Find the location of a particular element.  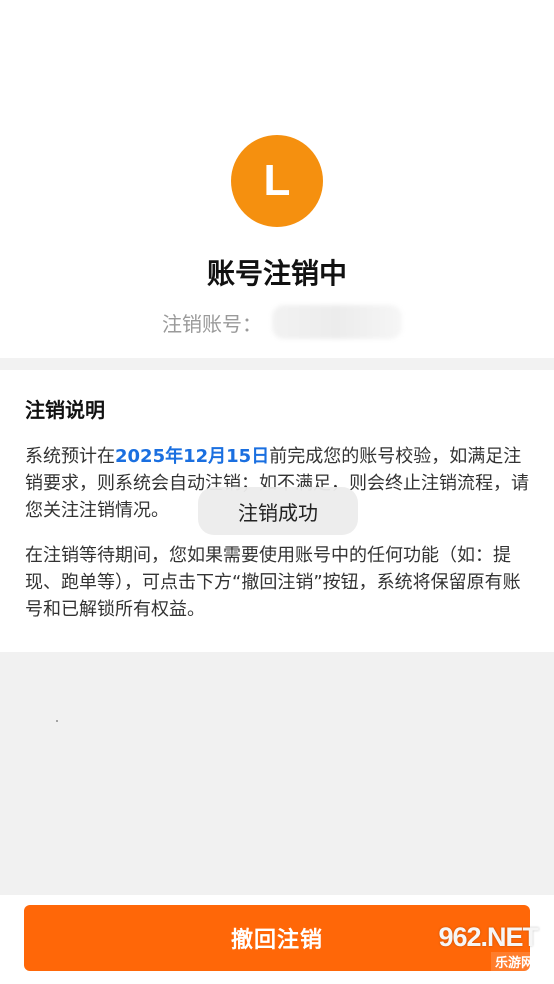

toast-message: 注销成功 is located at coordinates (278, 512).